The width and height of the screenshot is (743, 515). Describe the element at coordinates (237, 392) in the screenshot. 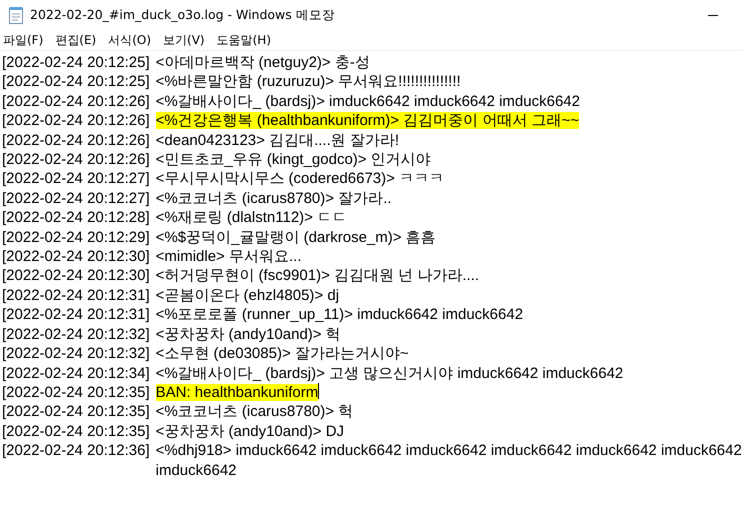

I see `log-message: BAN: healthbankuniform` at that location.